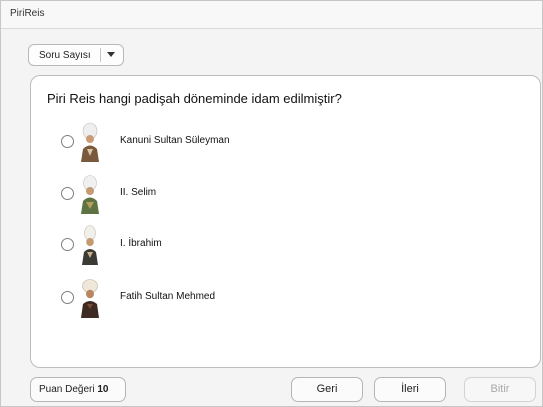  What do you see at coordinates (141, 243) in the screenshot?
I see `answer-option-label: I. İbrahim` at bounding box center [141, 243].